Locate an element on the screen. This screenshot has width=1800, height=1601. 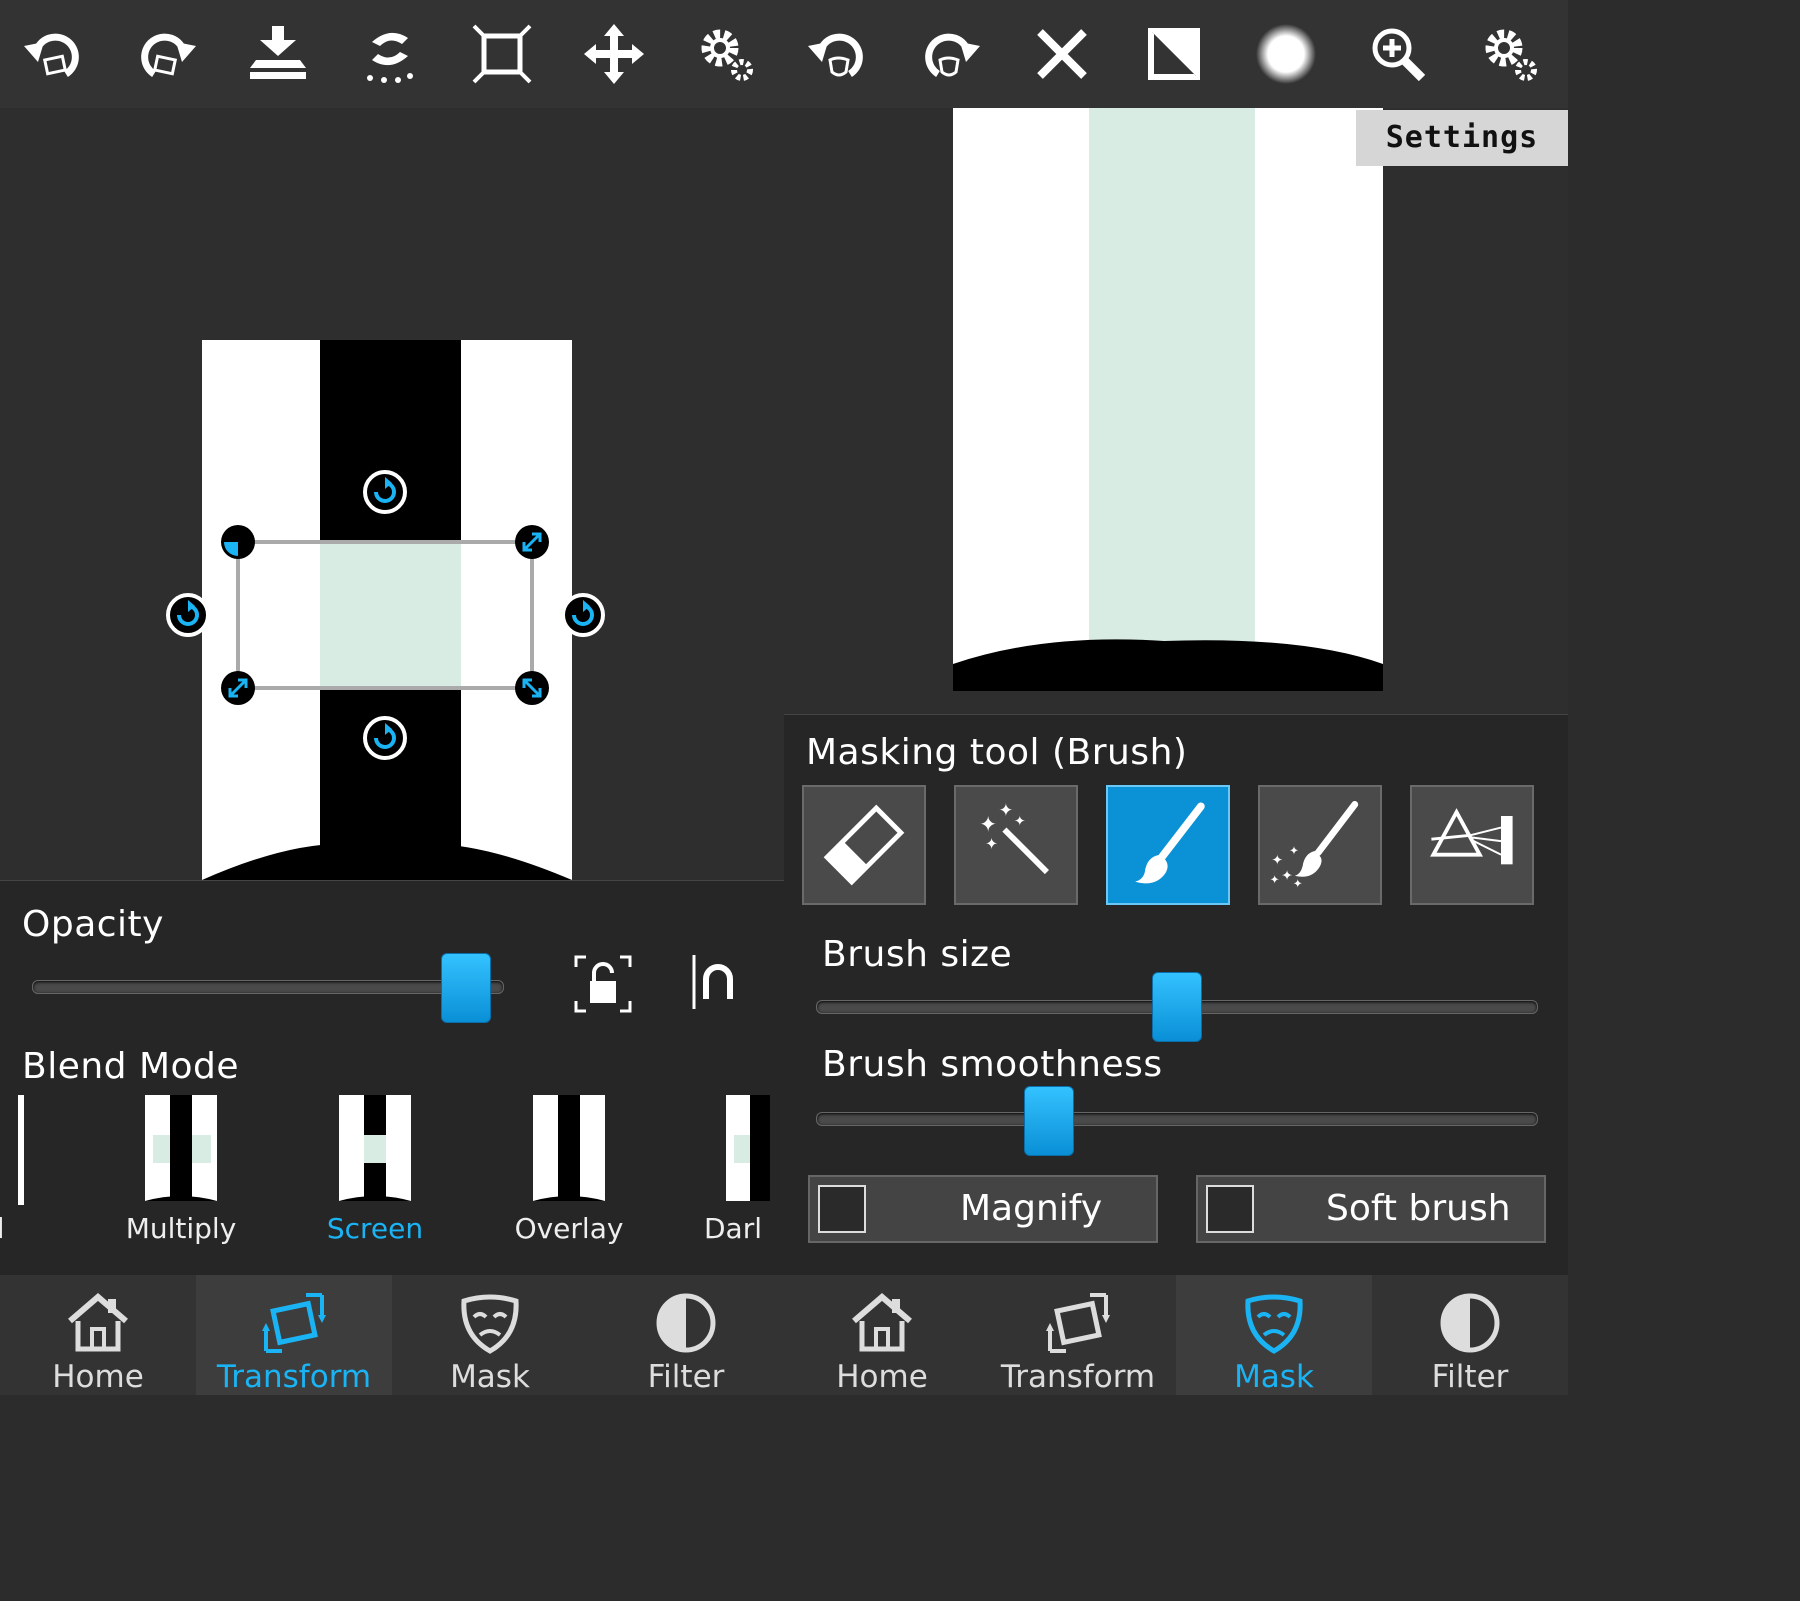
blend-label-screen: Screen is located at coordinates (375, 1228).